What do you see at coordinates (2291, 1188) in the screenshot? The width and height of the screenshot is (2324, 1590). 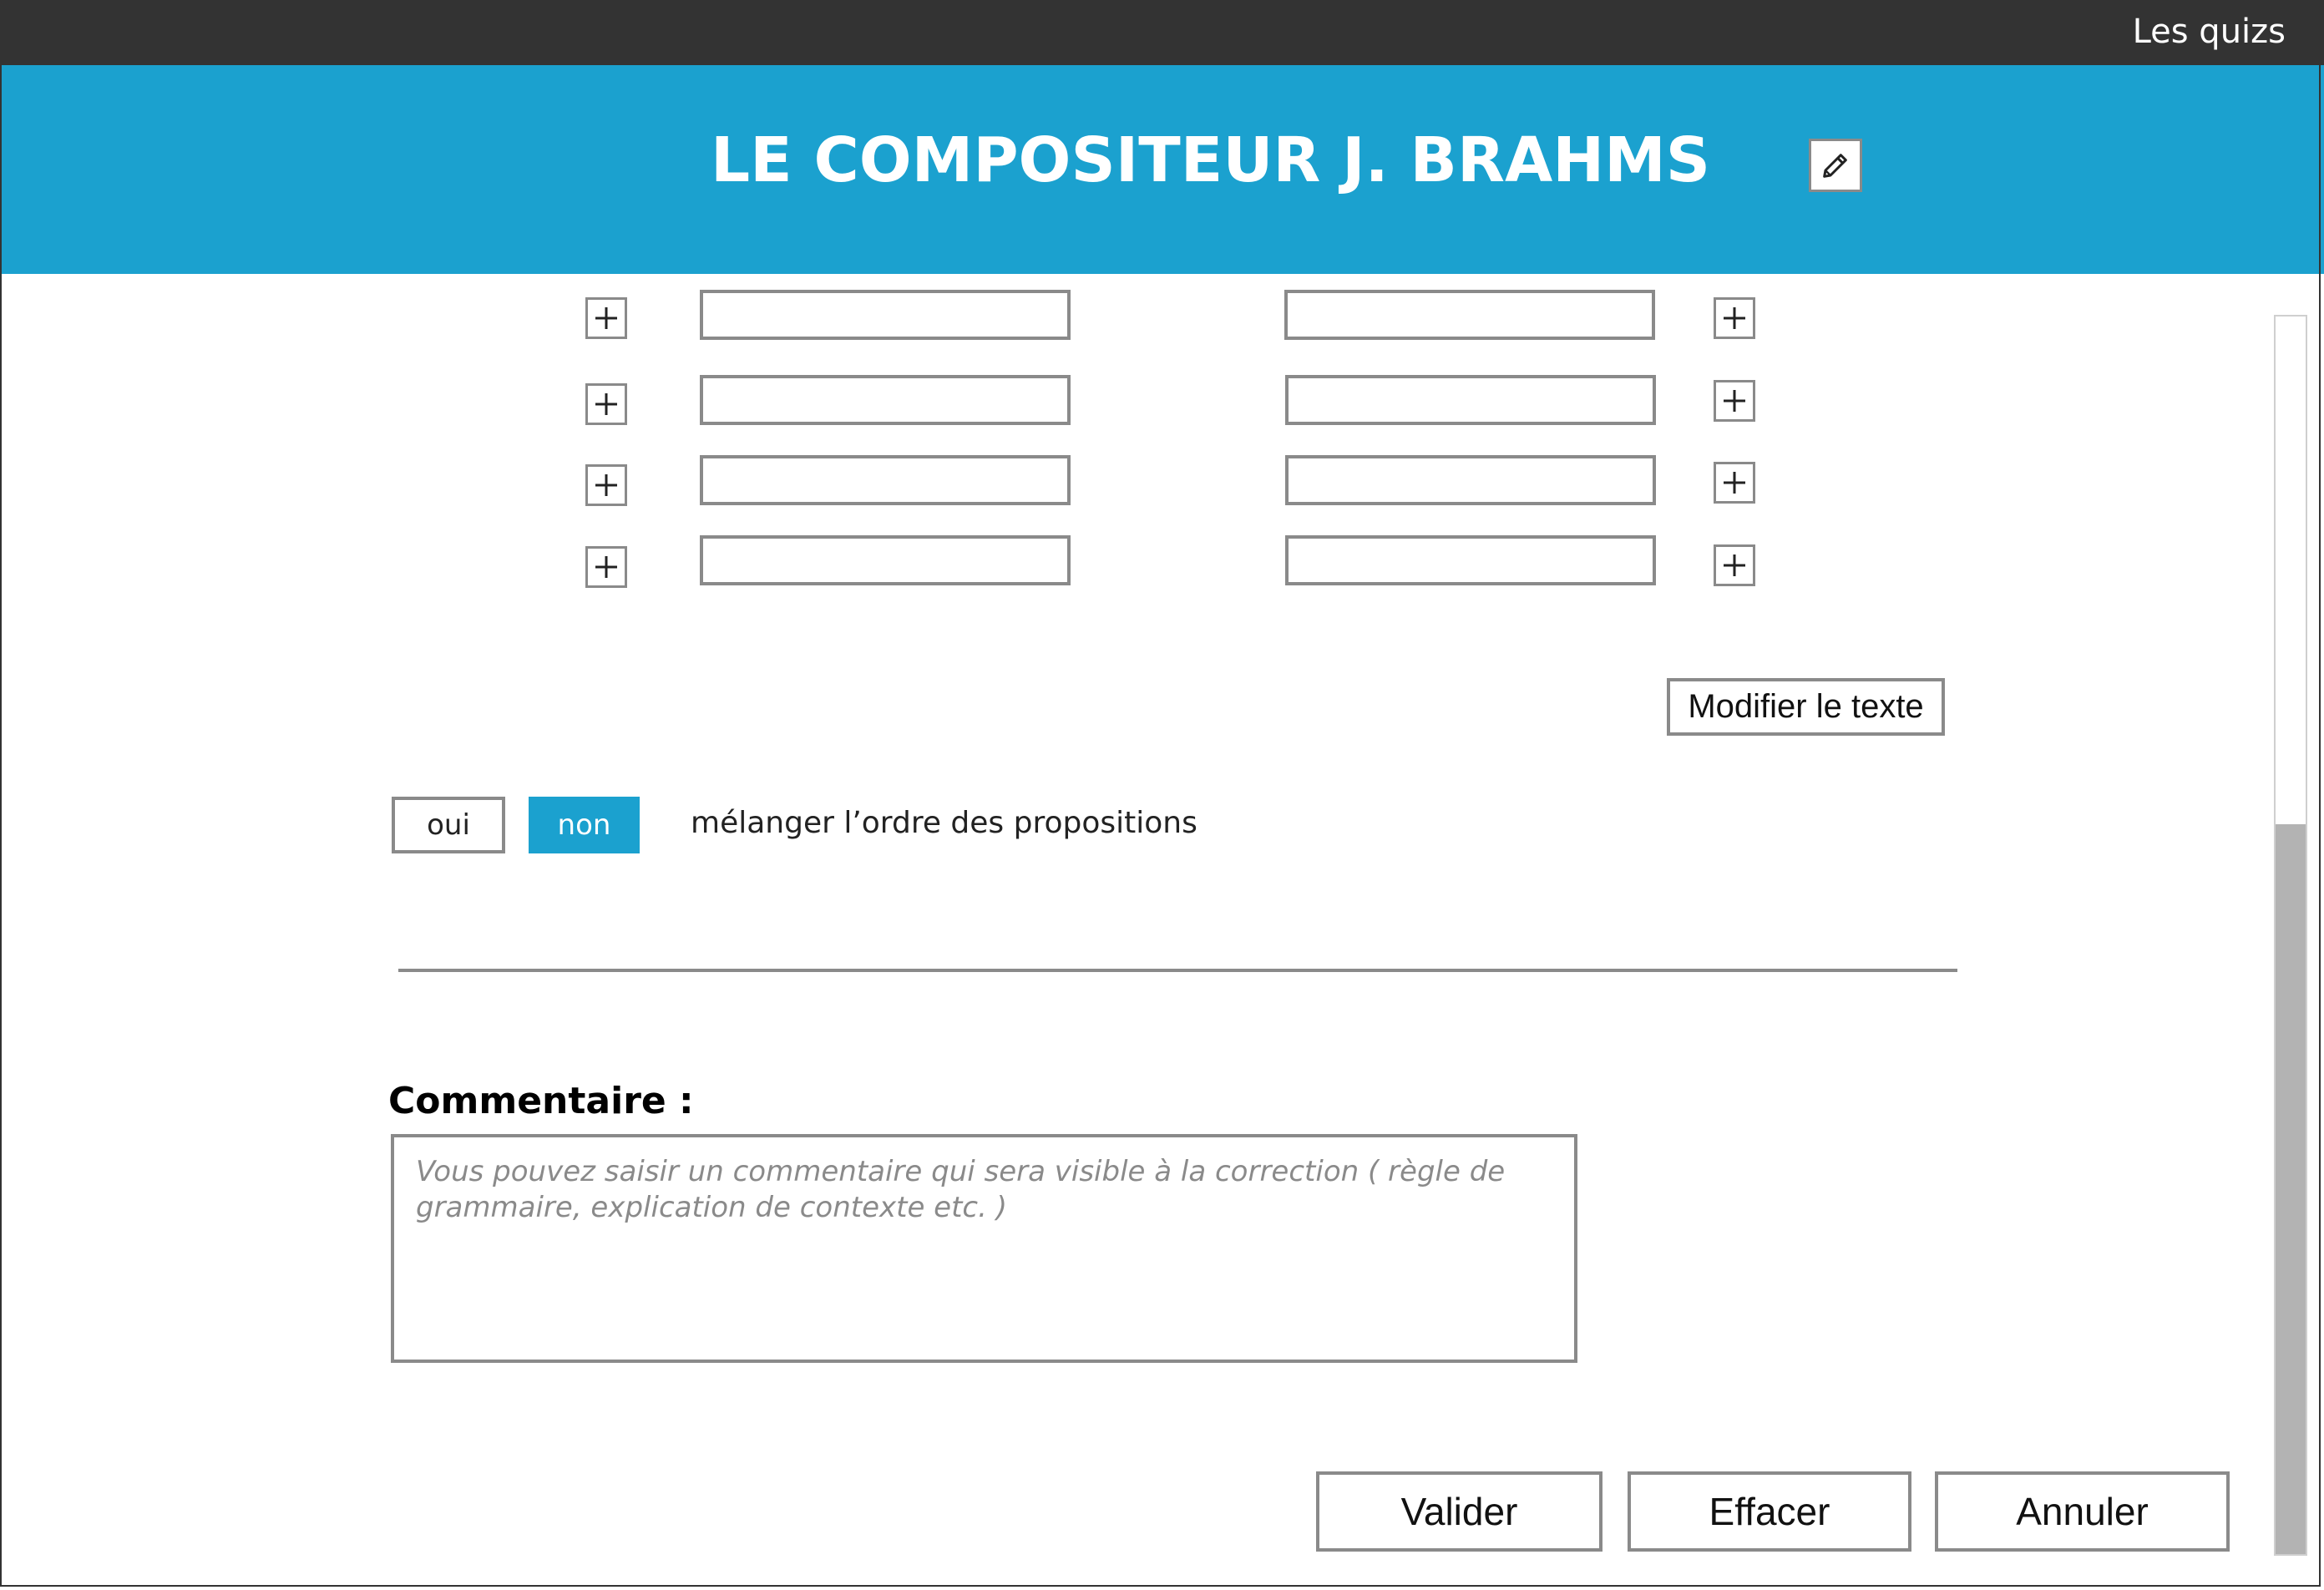 I see `scrollbar-thumb` at bounding box center [2291, 1188].